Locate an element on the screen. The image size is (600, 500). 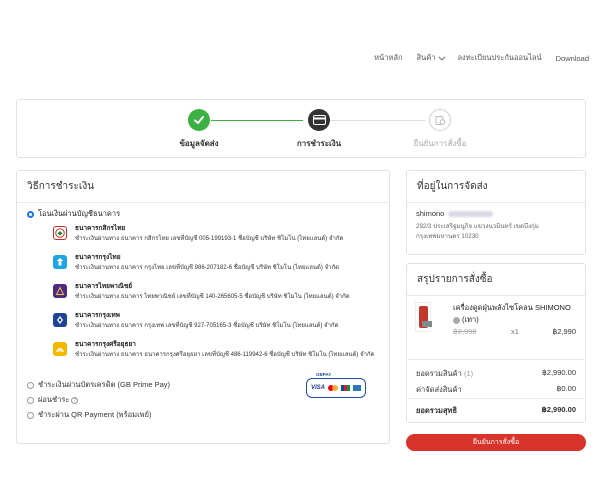
amex-icon is located at coordinates (357, 388).